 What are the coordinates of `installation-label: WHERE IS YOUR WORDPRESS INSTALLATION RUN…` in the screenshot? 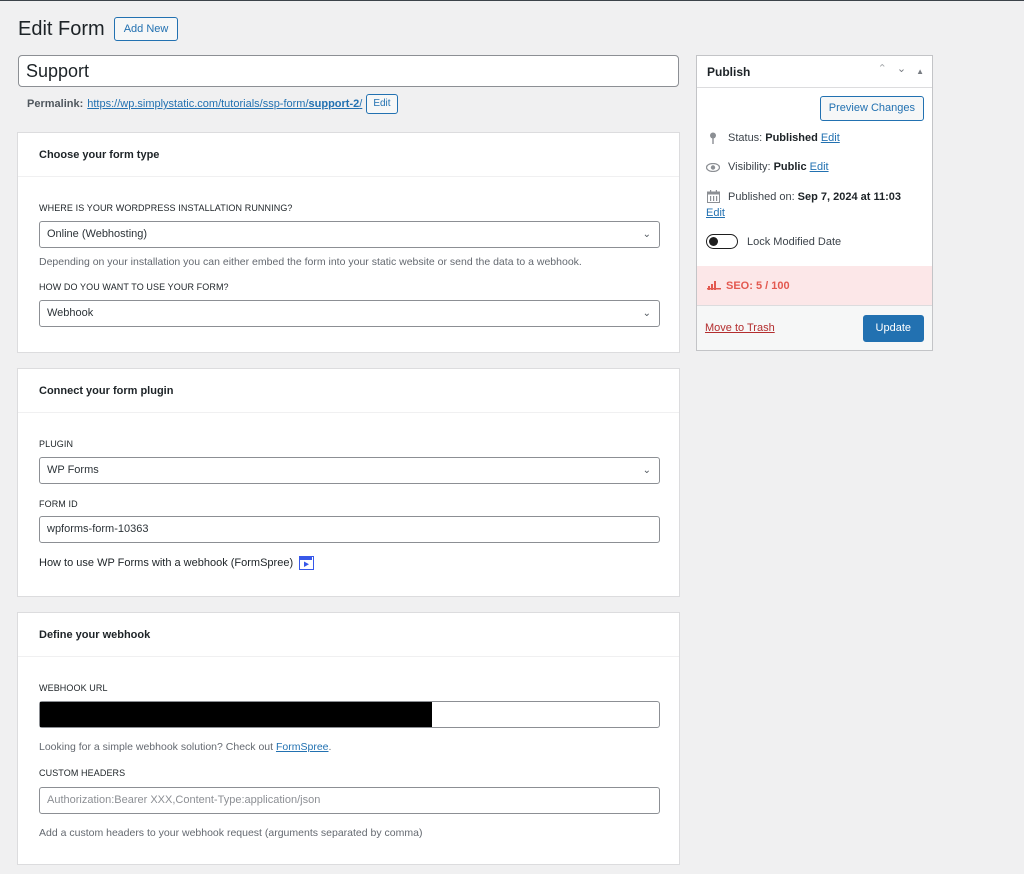 It's located at (166, 208).